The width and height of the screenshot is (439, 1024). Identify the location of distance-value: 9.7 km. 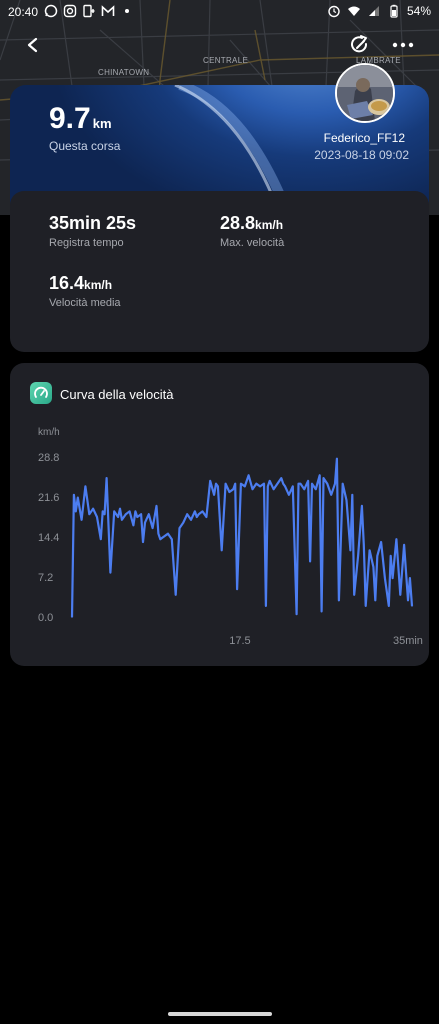
(80, 119).